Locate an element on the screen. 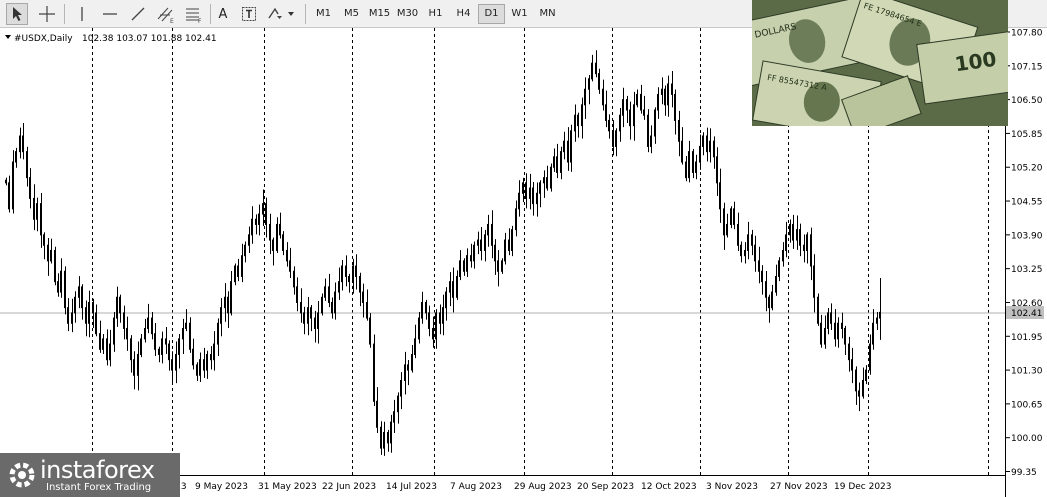 This screenshot has width=1047, height=497. price-axis-label: 107.15 is located at coordinates (1027, 67).